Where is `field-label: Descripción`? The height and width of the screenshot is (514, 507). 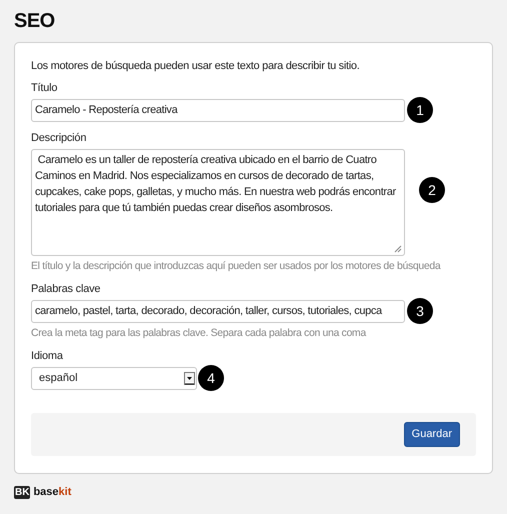 field-label: Descripción is located at coordinates (59, 138).